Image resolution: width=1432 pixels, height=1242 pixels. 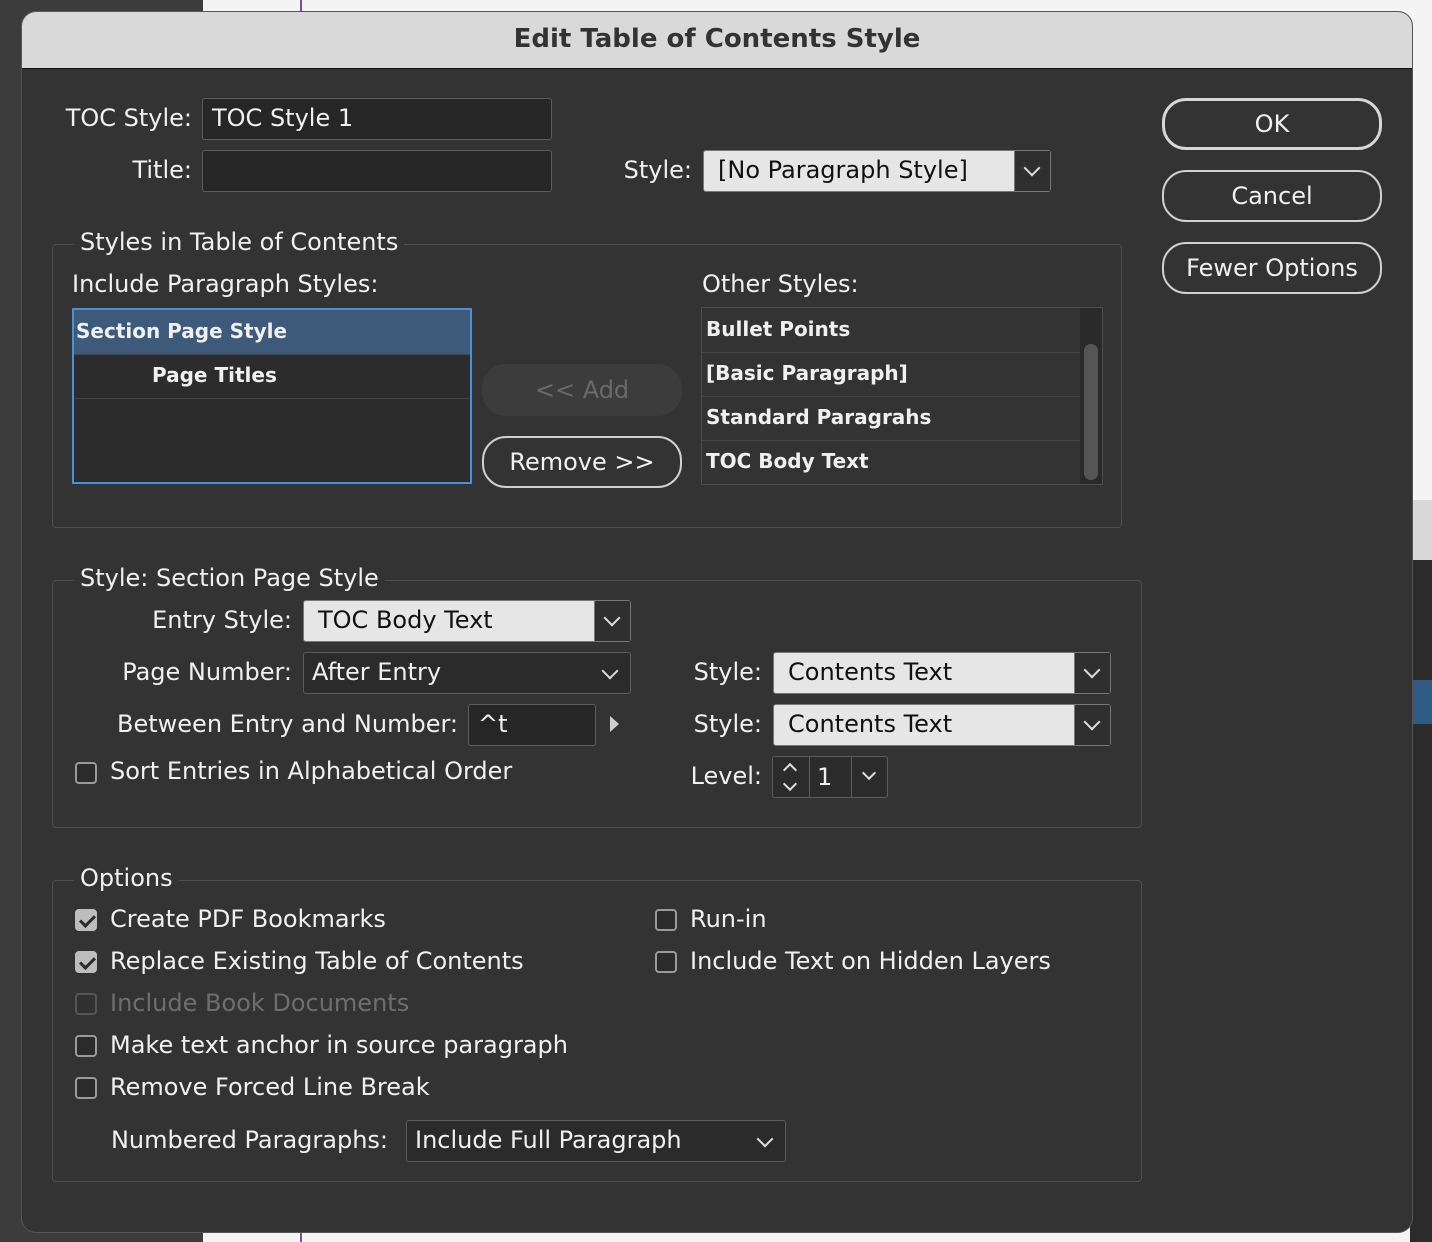 What do you see at coordinates (657, 170) in the screenshot?
I see `title-style-label: Style:` at bounding box center [657, 170].